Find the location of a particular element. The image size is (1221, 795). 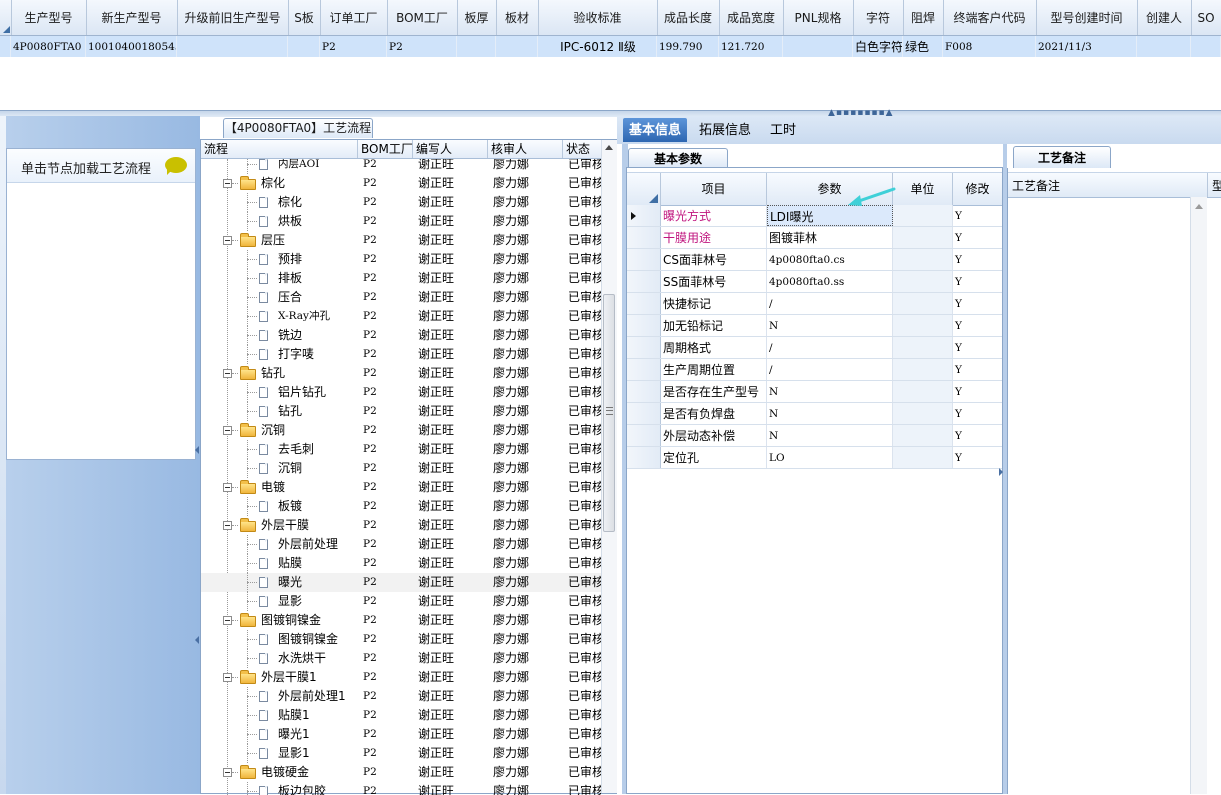

flow-step-row: 排板 P2 谢正旺 廖力娜 已审核 is located at coordinates (401, 278).